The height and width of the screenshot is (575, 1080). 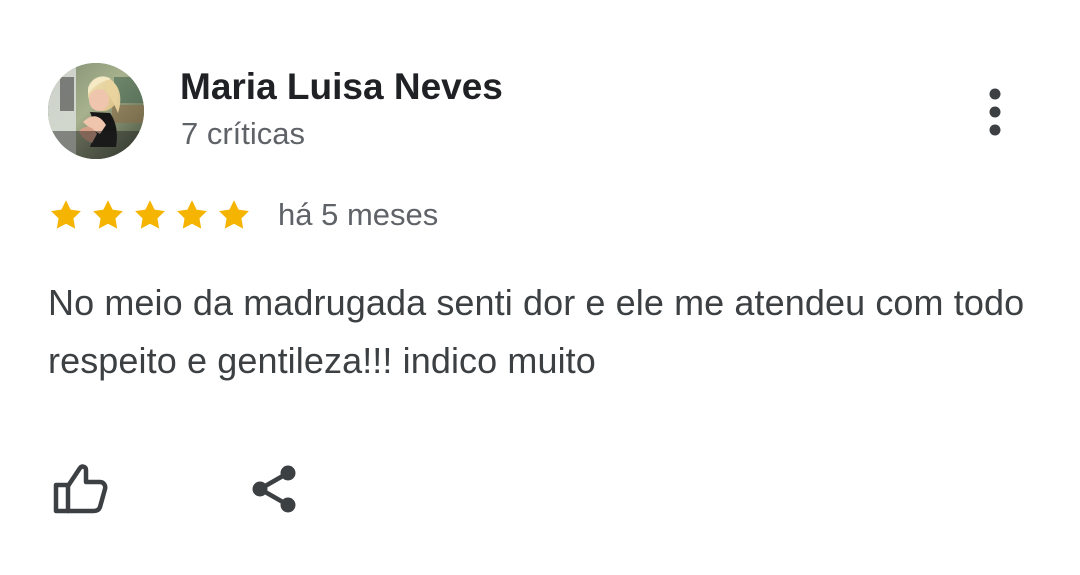 I want to click on avatar, so click(x=96, y=111).